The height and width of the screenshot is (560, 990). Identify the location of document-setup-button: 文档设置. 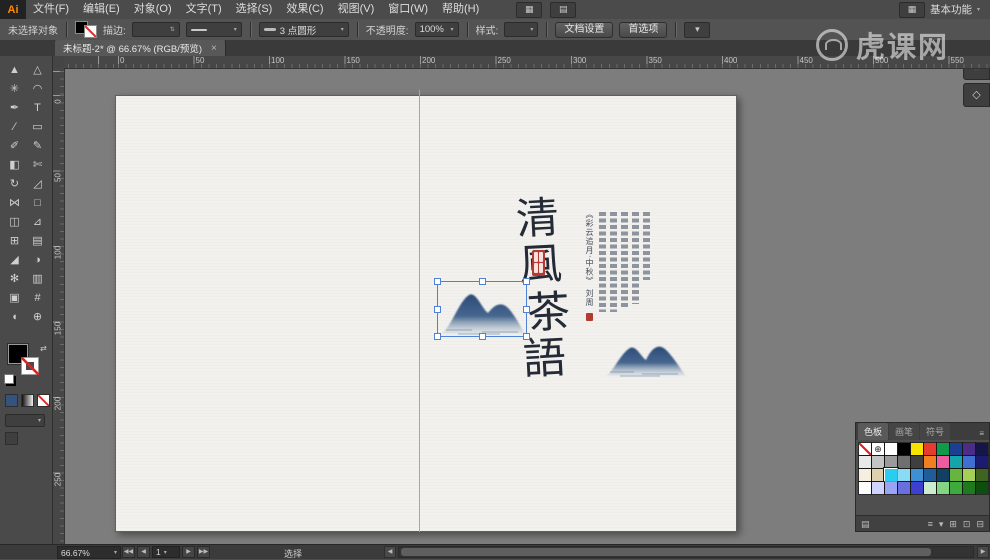
(584, 29).